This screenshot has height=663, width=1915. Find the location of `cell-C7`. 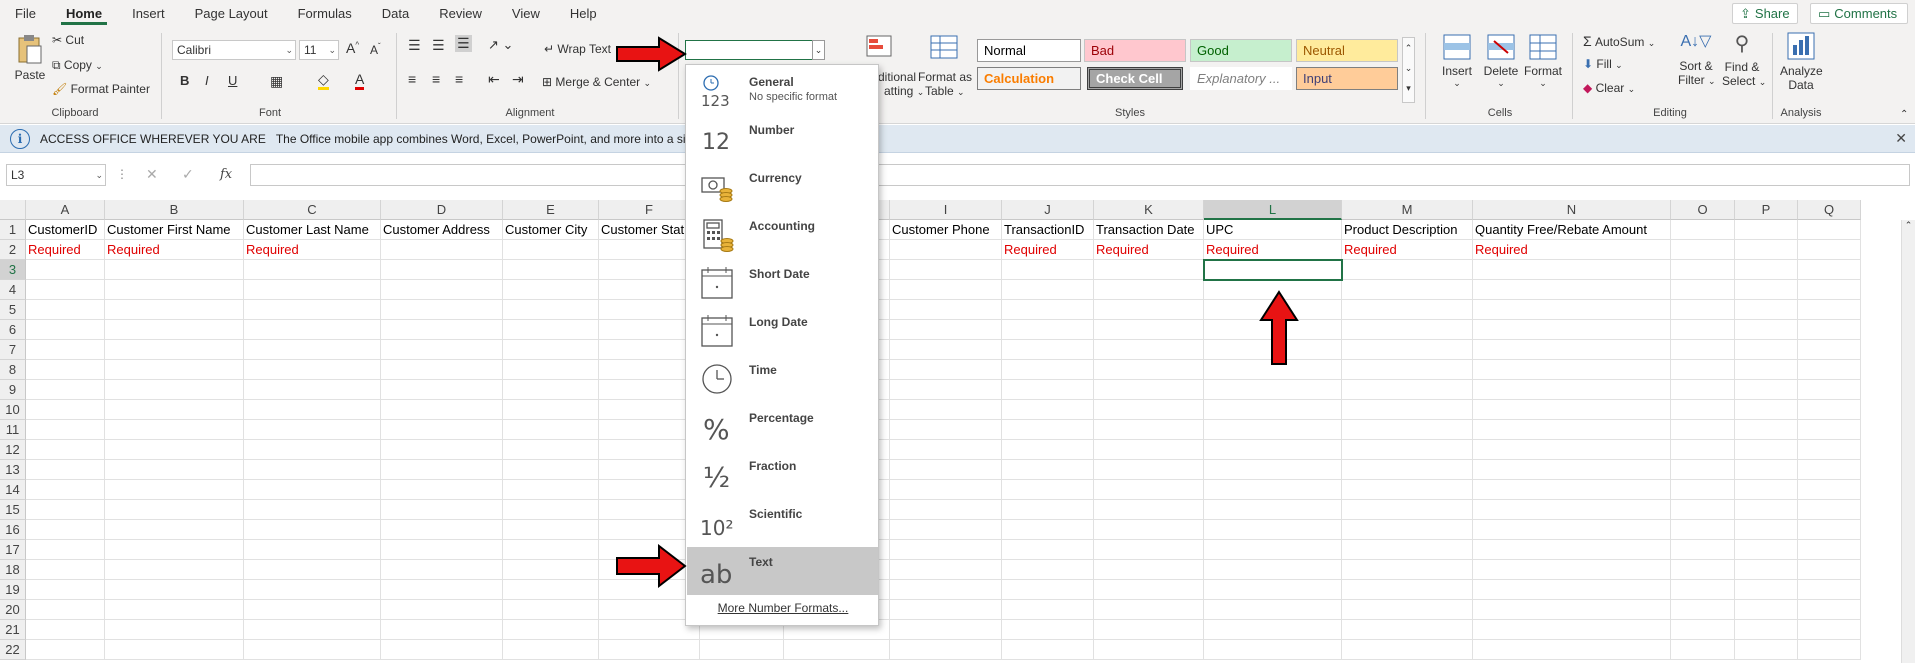

cell-C7 is located at coordinates (312, 350).